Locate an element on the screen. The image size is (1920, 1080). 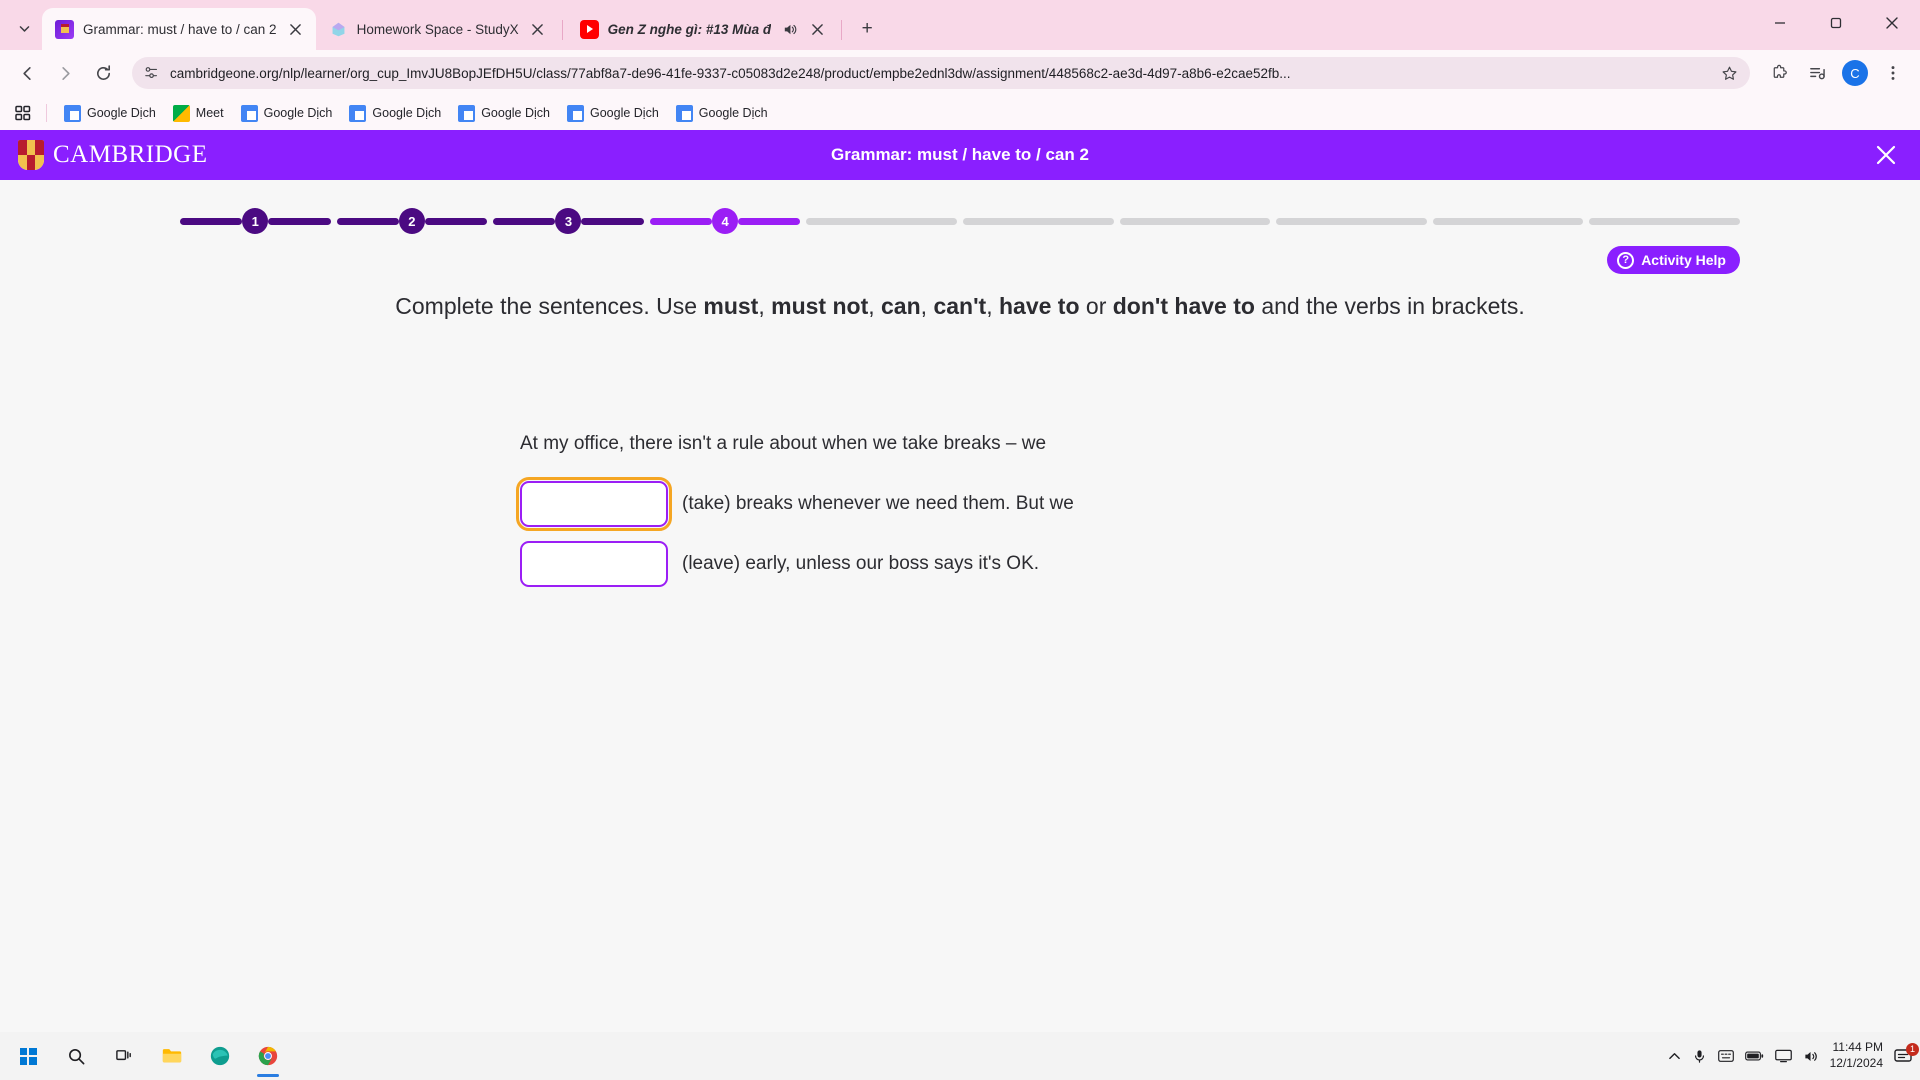
progress-step-number: 4 is located at coordinates (725, 221).